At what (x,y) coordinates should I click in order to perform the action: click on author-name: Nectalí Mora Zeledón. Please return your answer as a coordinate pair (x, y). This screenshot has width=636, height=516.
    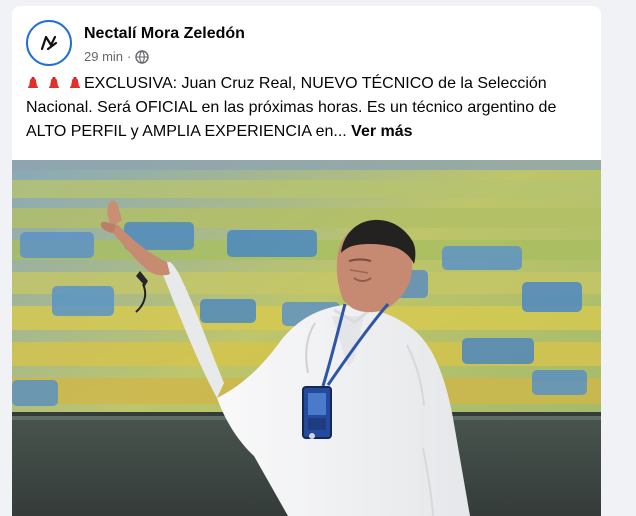
    Looking at the image, I should click on (164, 34).